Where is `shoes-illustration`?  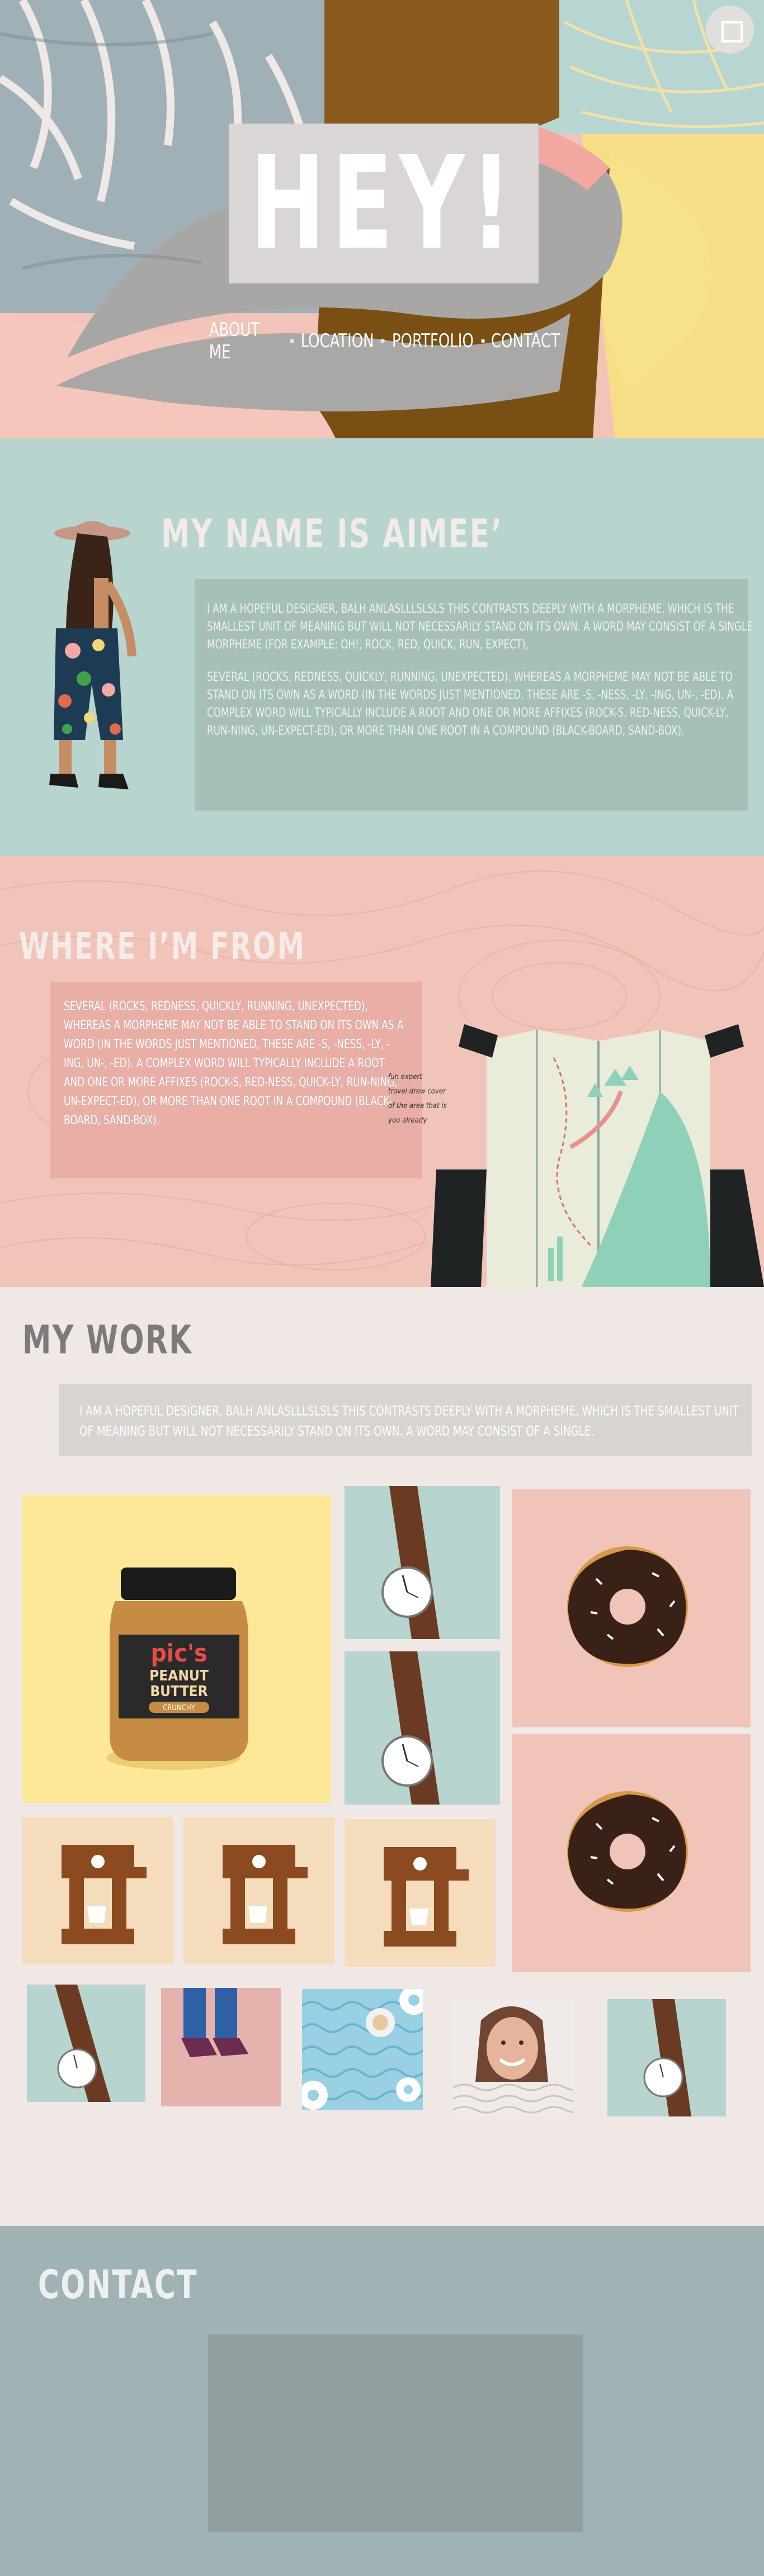
shoes-illustration is located at coordinates (214, 2023).